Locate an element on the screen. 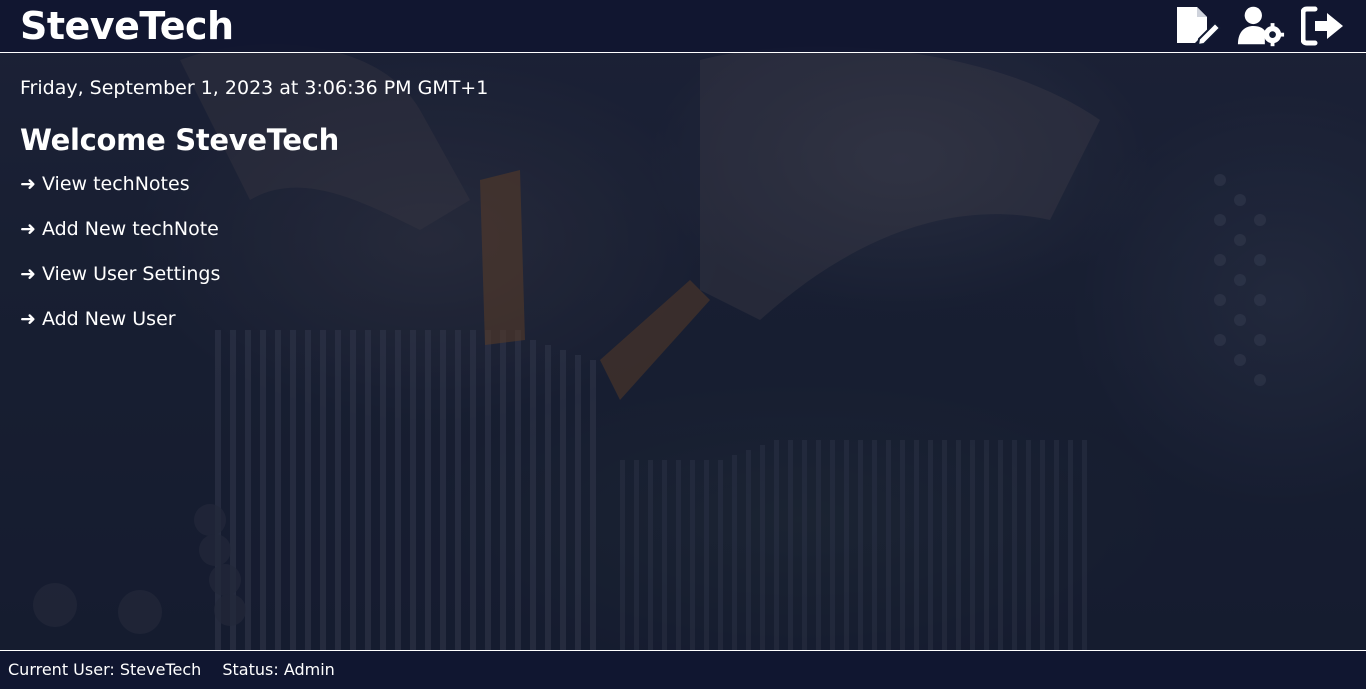 This screenshot has height=689, width=1366. user-settings-icon is located at coordinates (1261, 26).